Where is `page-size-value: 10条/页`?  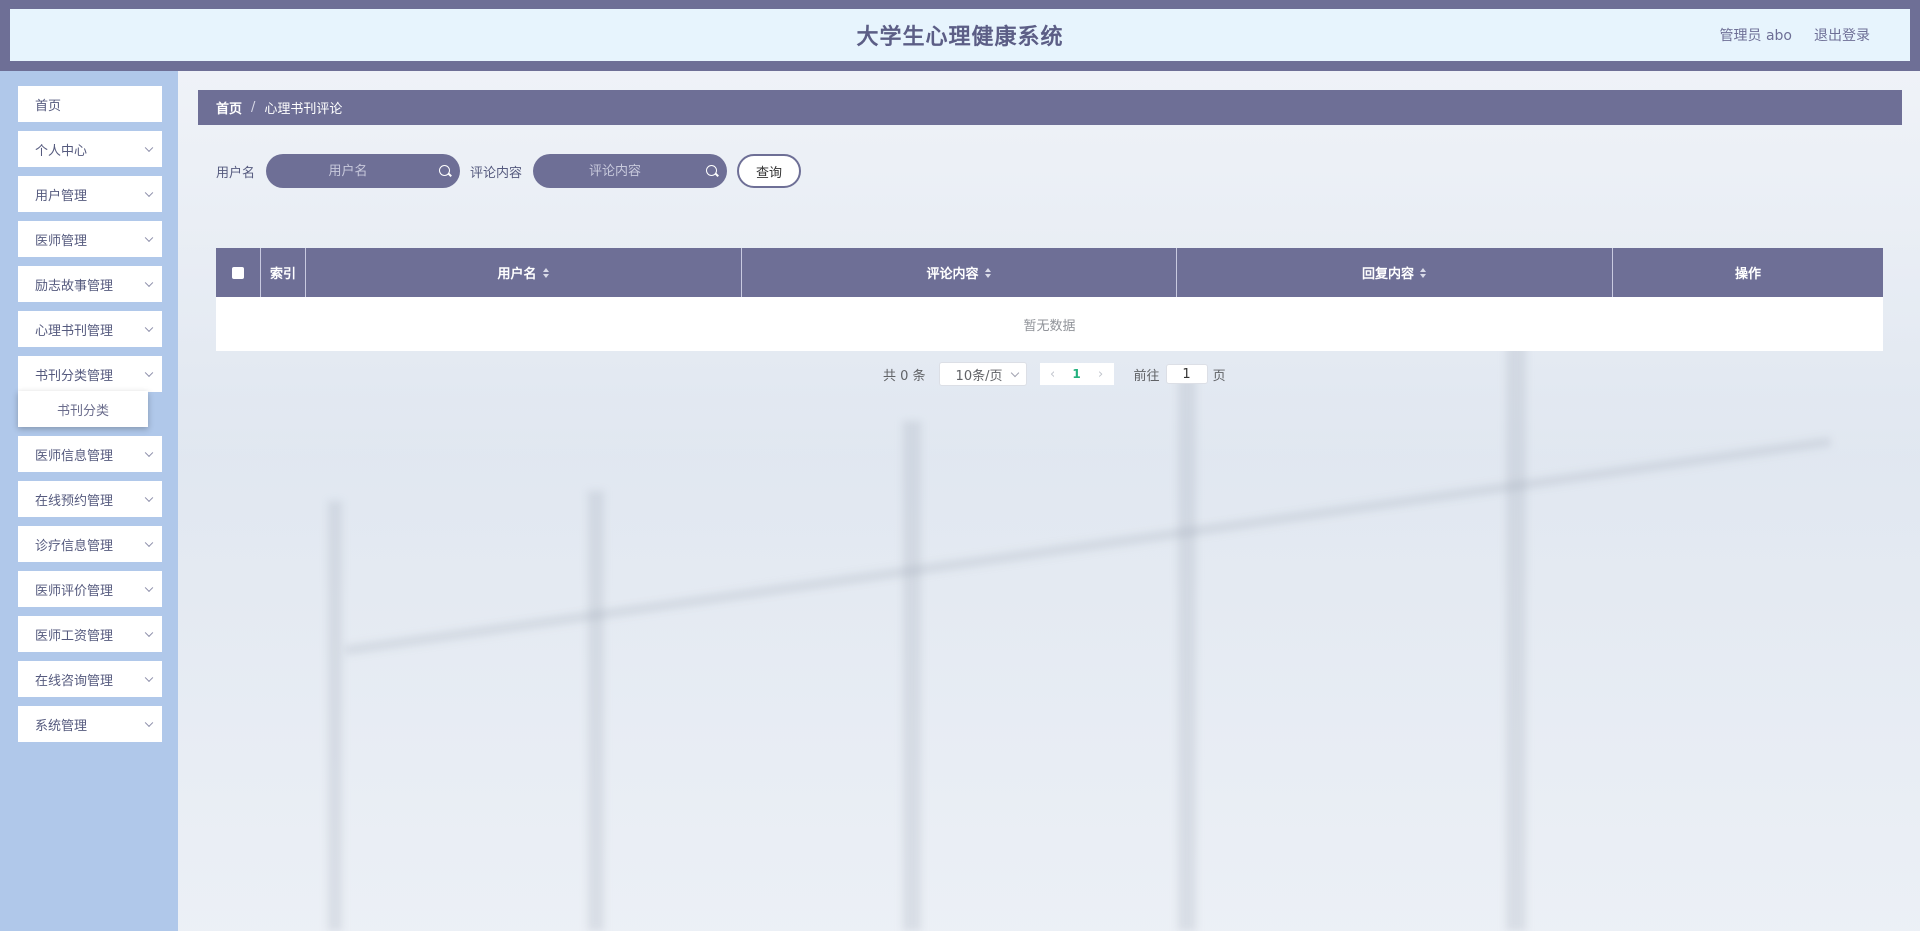
page-size-value: 10条/页 is located at coordinates (979, 376).